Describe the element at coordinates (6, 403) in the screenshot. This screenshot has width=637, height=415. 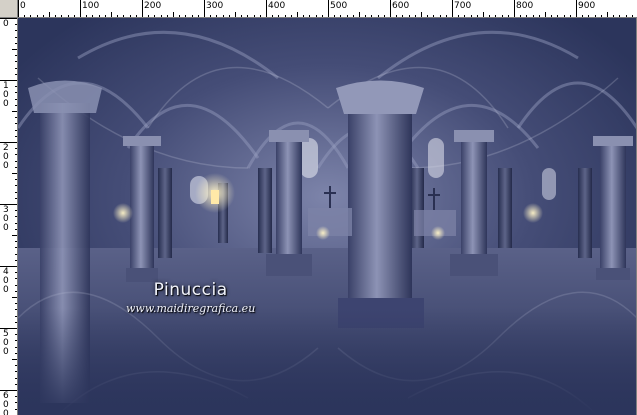
I see `ruler-v-label: 600` at that location.